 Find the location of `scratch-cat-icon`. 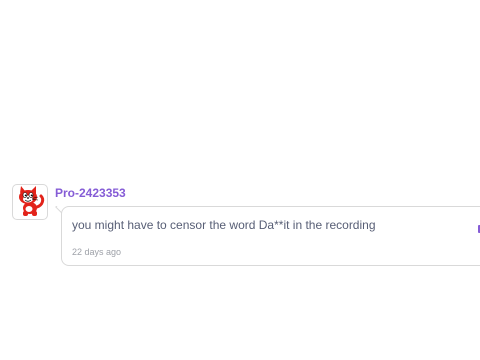

scratch-cat-icon is located at coordinates (32, 201).